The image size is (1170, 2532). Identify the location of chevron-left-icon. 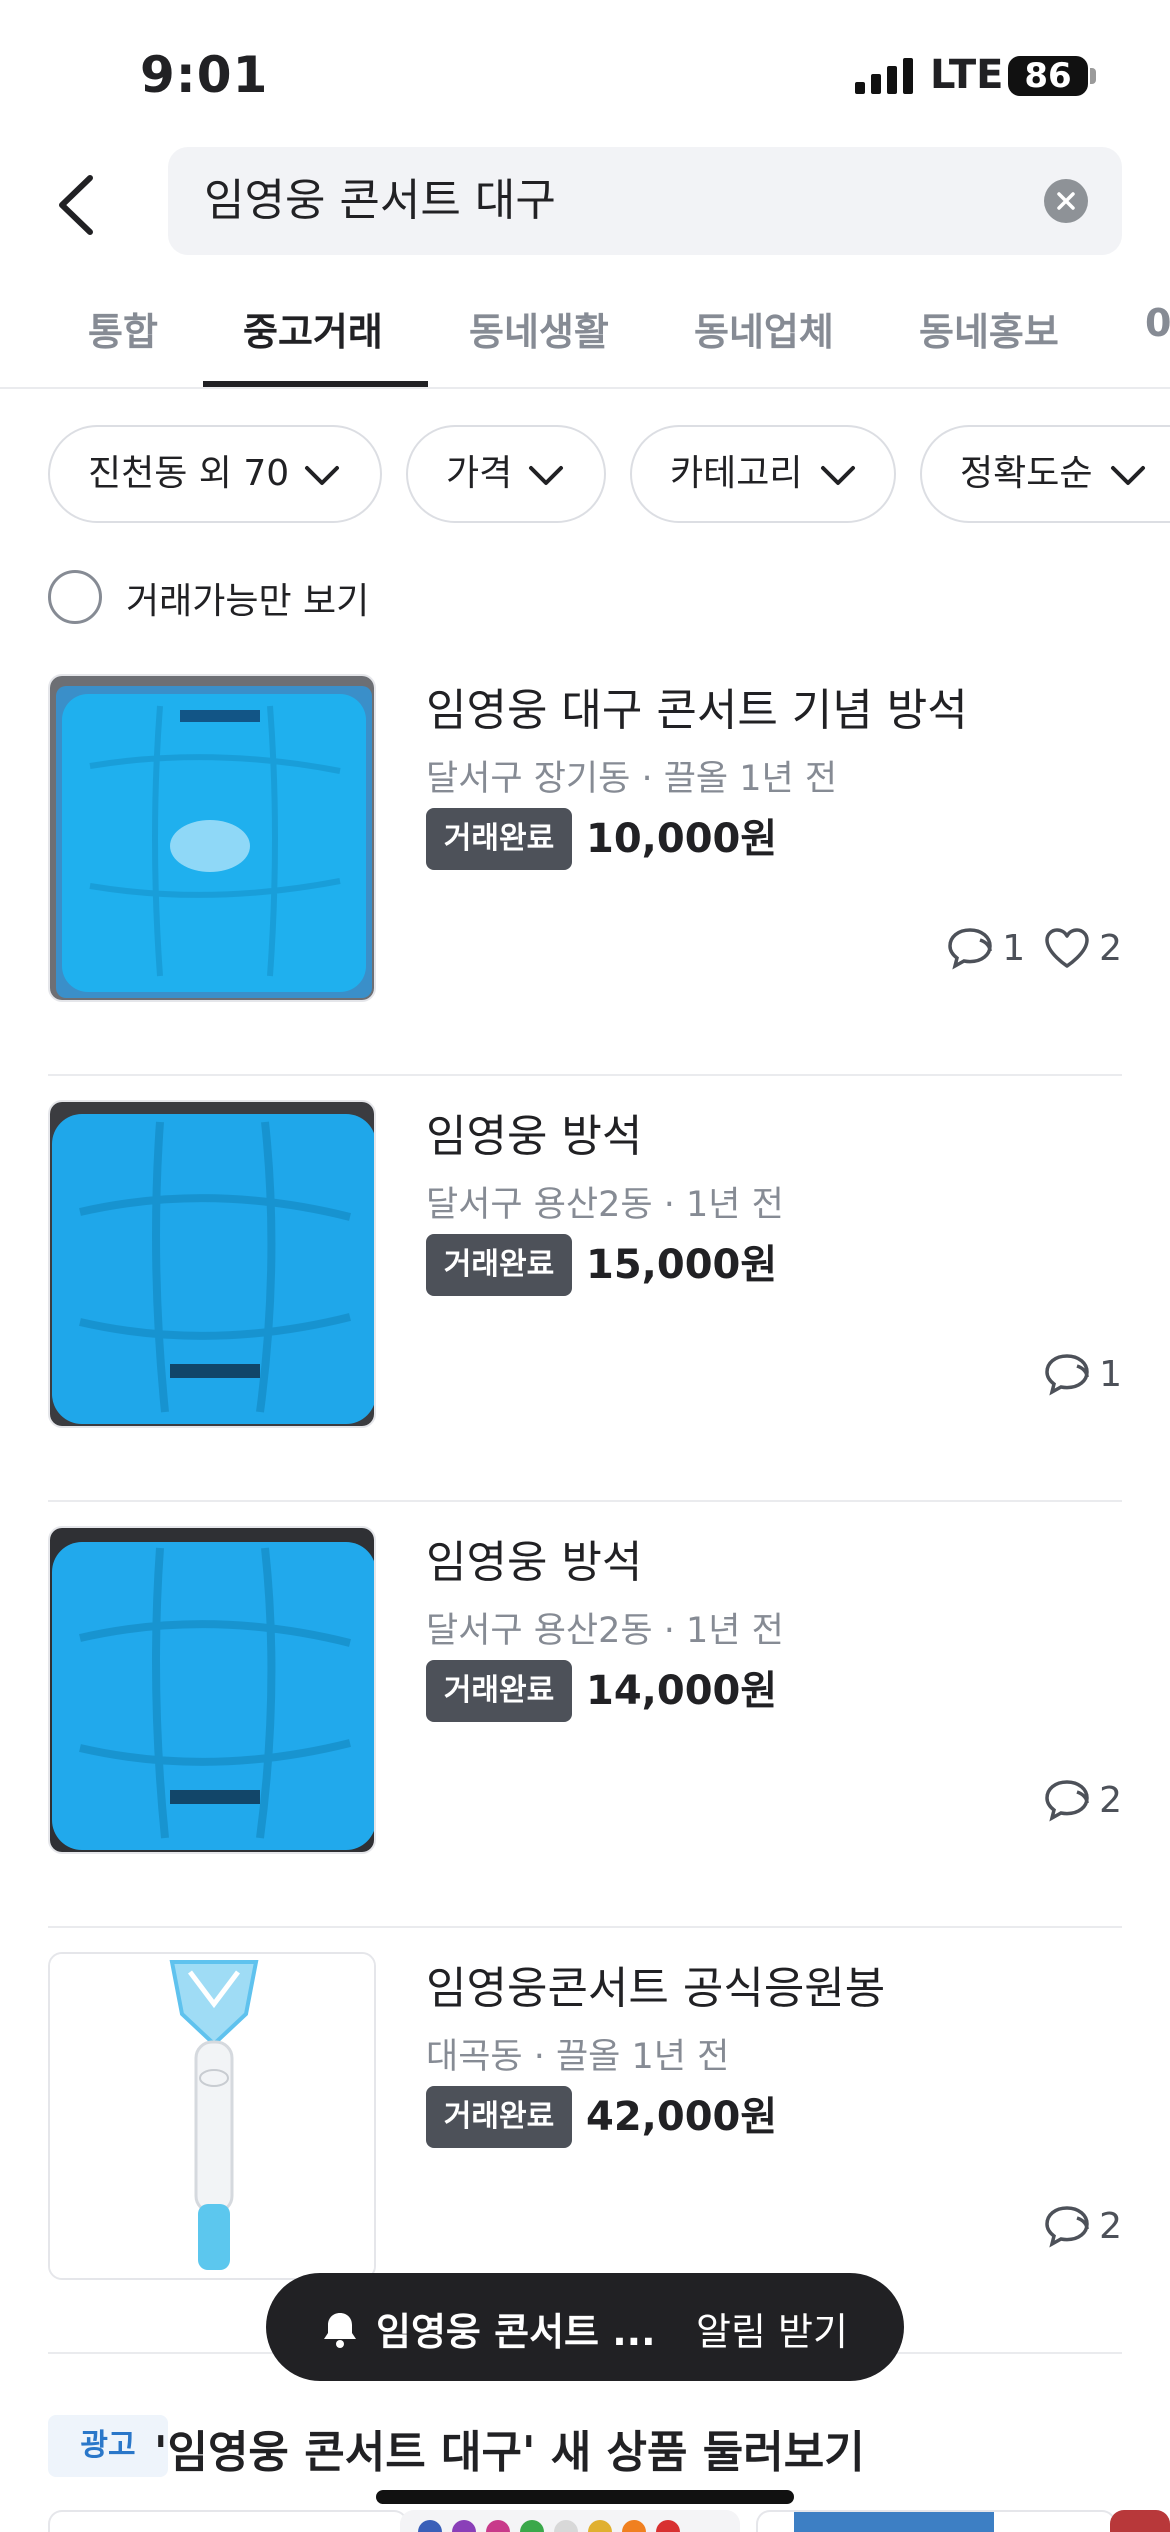
(76, 205).